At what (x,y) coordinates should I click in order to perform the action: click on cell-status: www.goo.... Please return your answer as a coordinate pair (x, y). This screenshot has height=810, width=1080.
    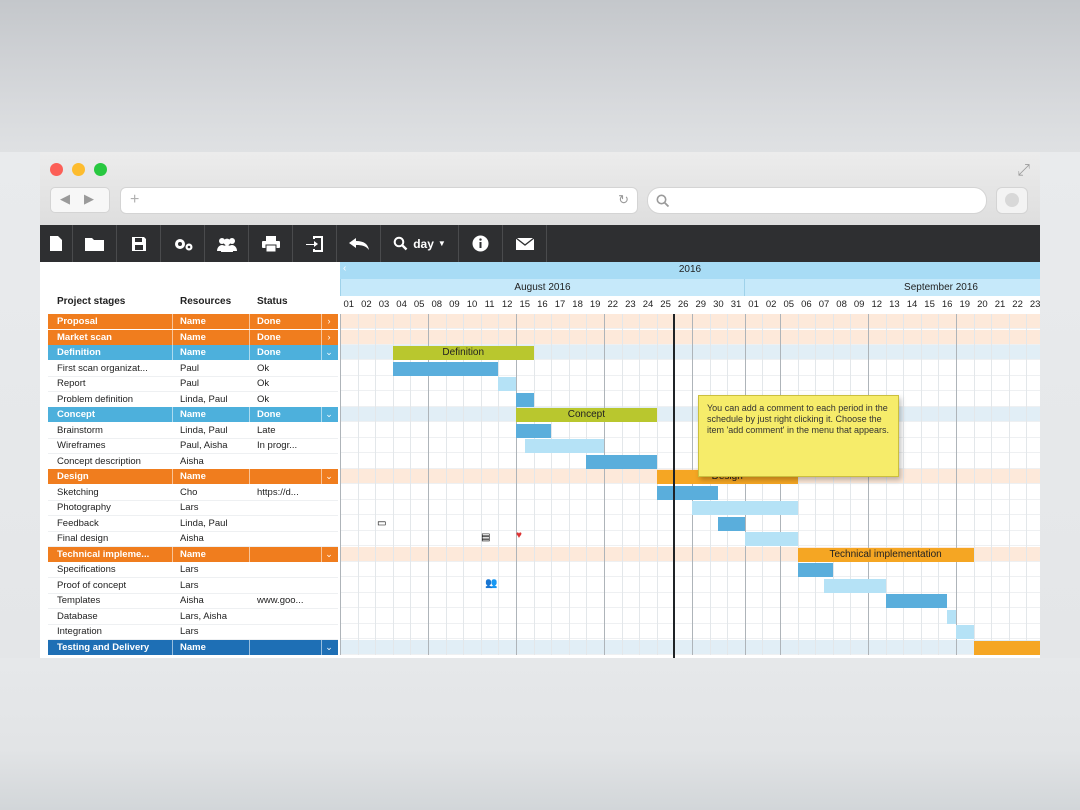
    Looking at the image, I should click on (280, 600).